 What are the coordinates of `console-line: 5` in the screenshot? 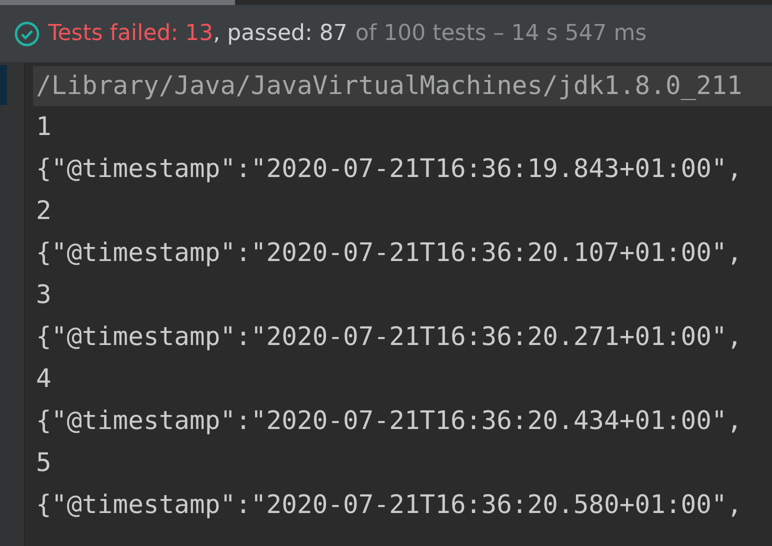 It's located at (43, 463).